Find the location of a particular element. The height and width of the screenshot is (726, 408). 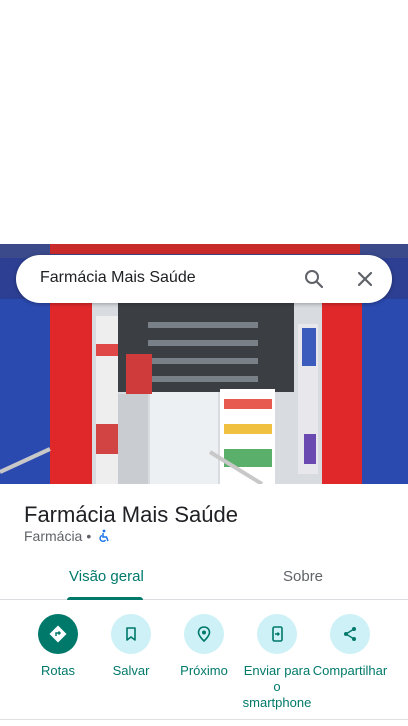

tab-about: Sobre is located at coordinates (303, 576).